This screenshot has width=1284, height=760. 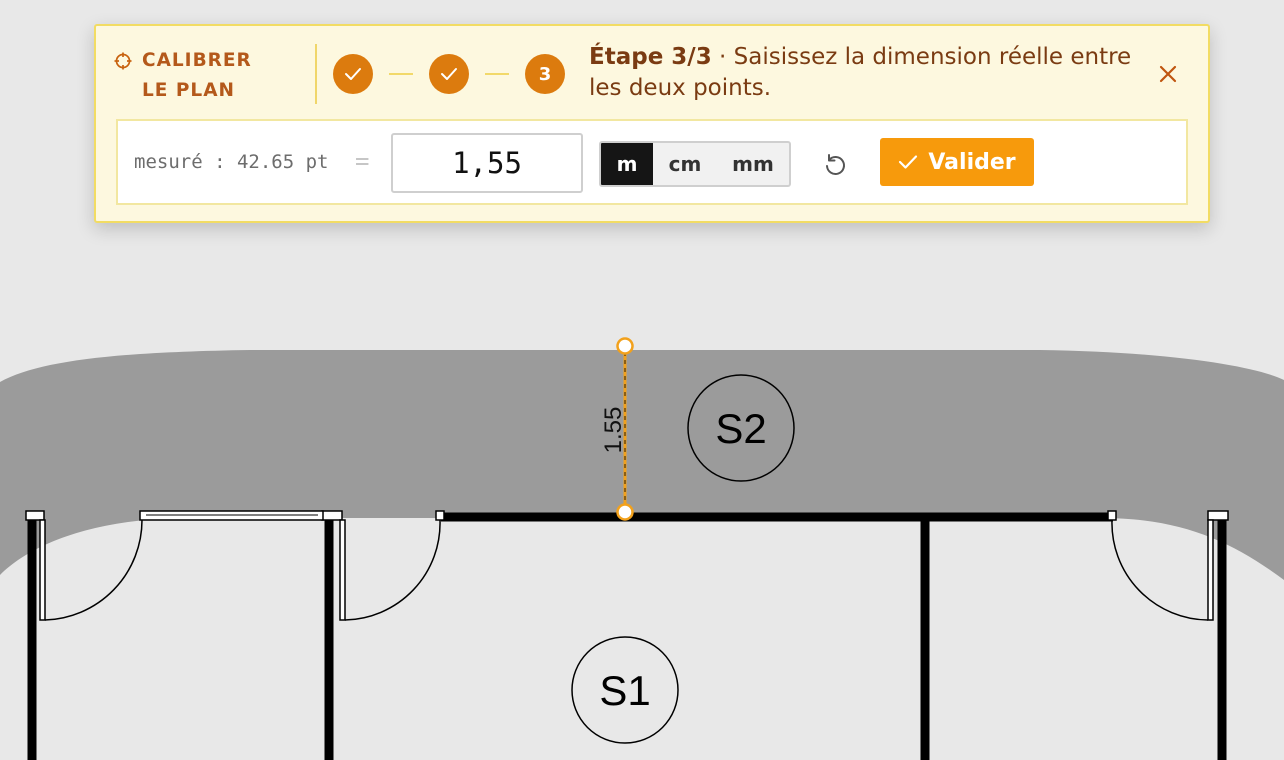 I want to click on crosshair-icon, so click(x=123, y=61).